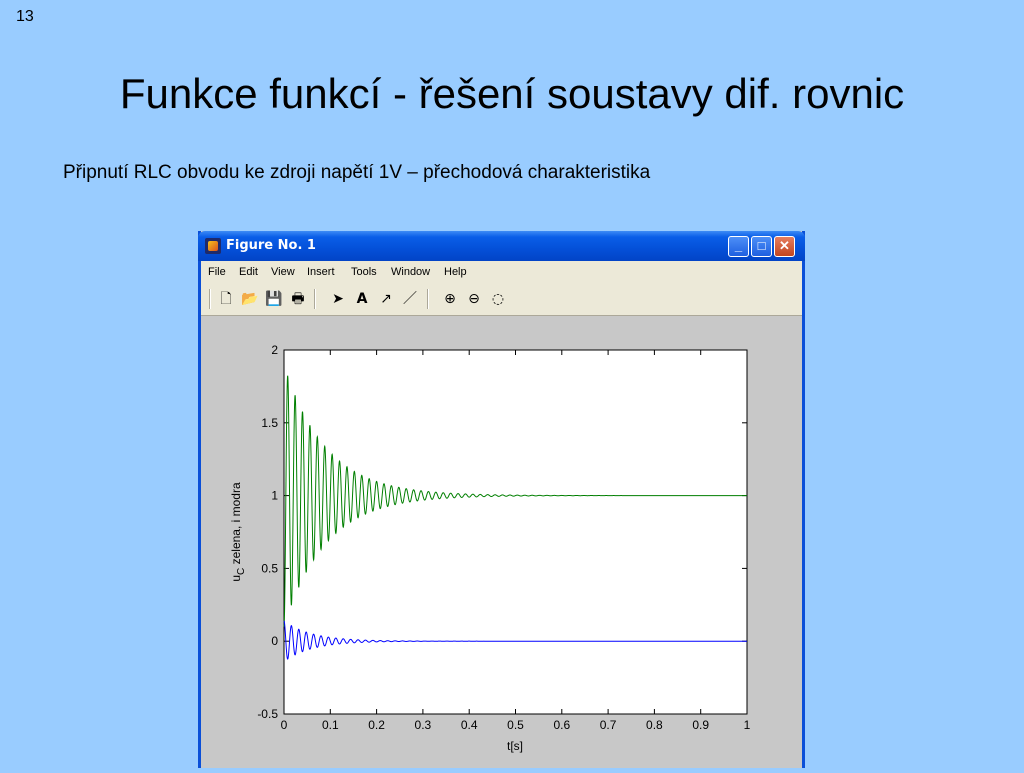 The image size is (1024, 773). Describe the element at coordinates (210, 299) in the screenshot. I see `toolbar-grip` at that location.